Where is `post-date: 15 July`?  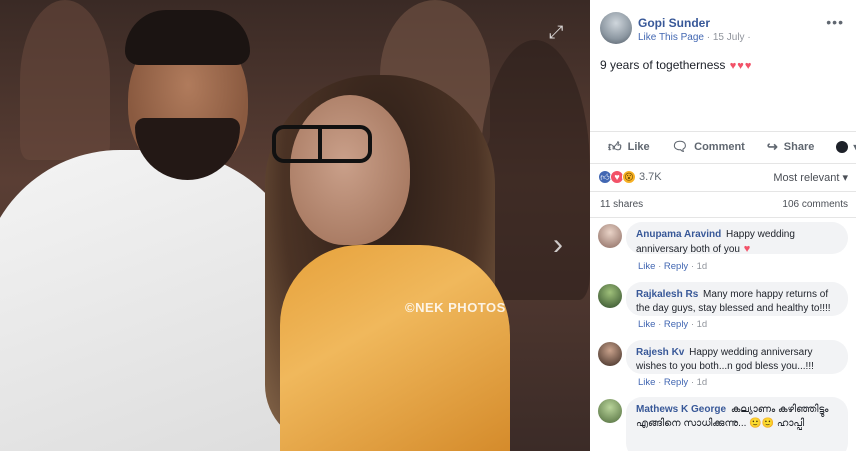 post-date: 15 July is located at coordinates (729, 37).